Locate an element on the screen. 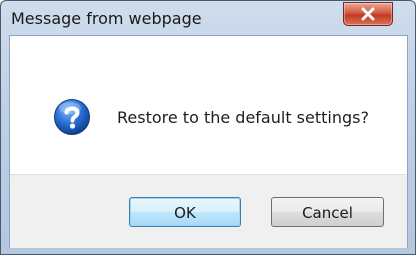 The height and width of the screenshot is (255, 416). close-button is located at coordinates (368, 14).